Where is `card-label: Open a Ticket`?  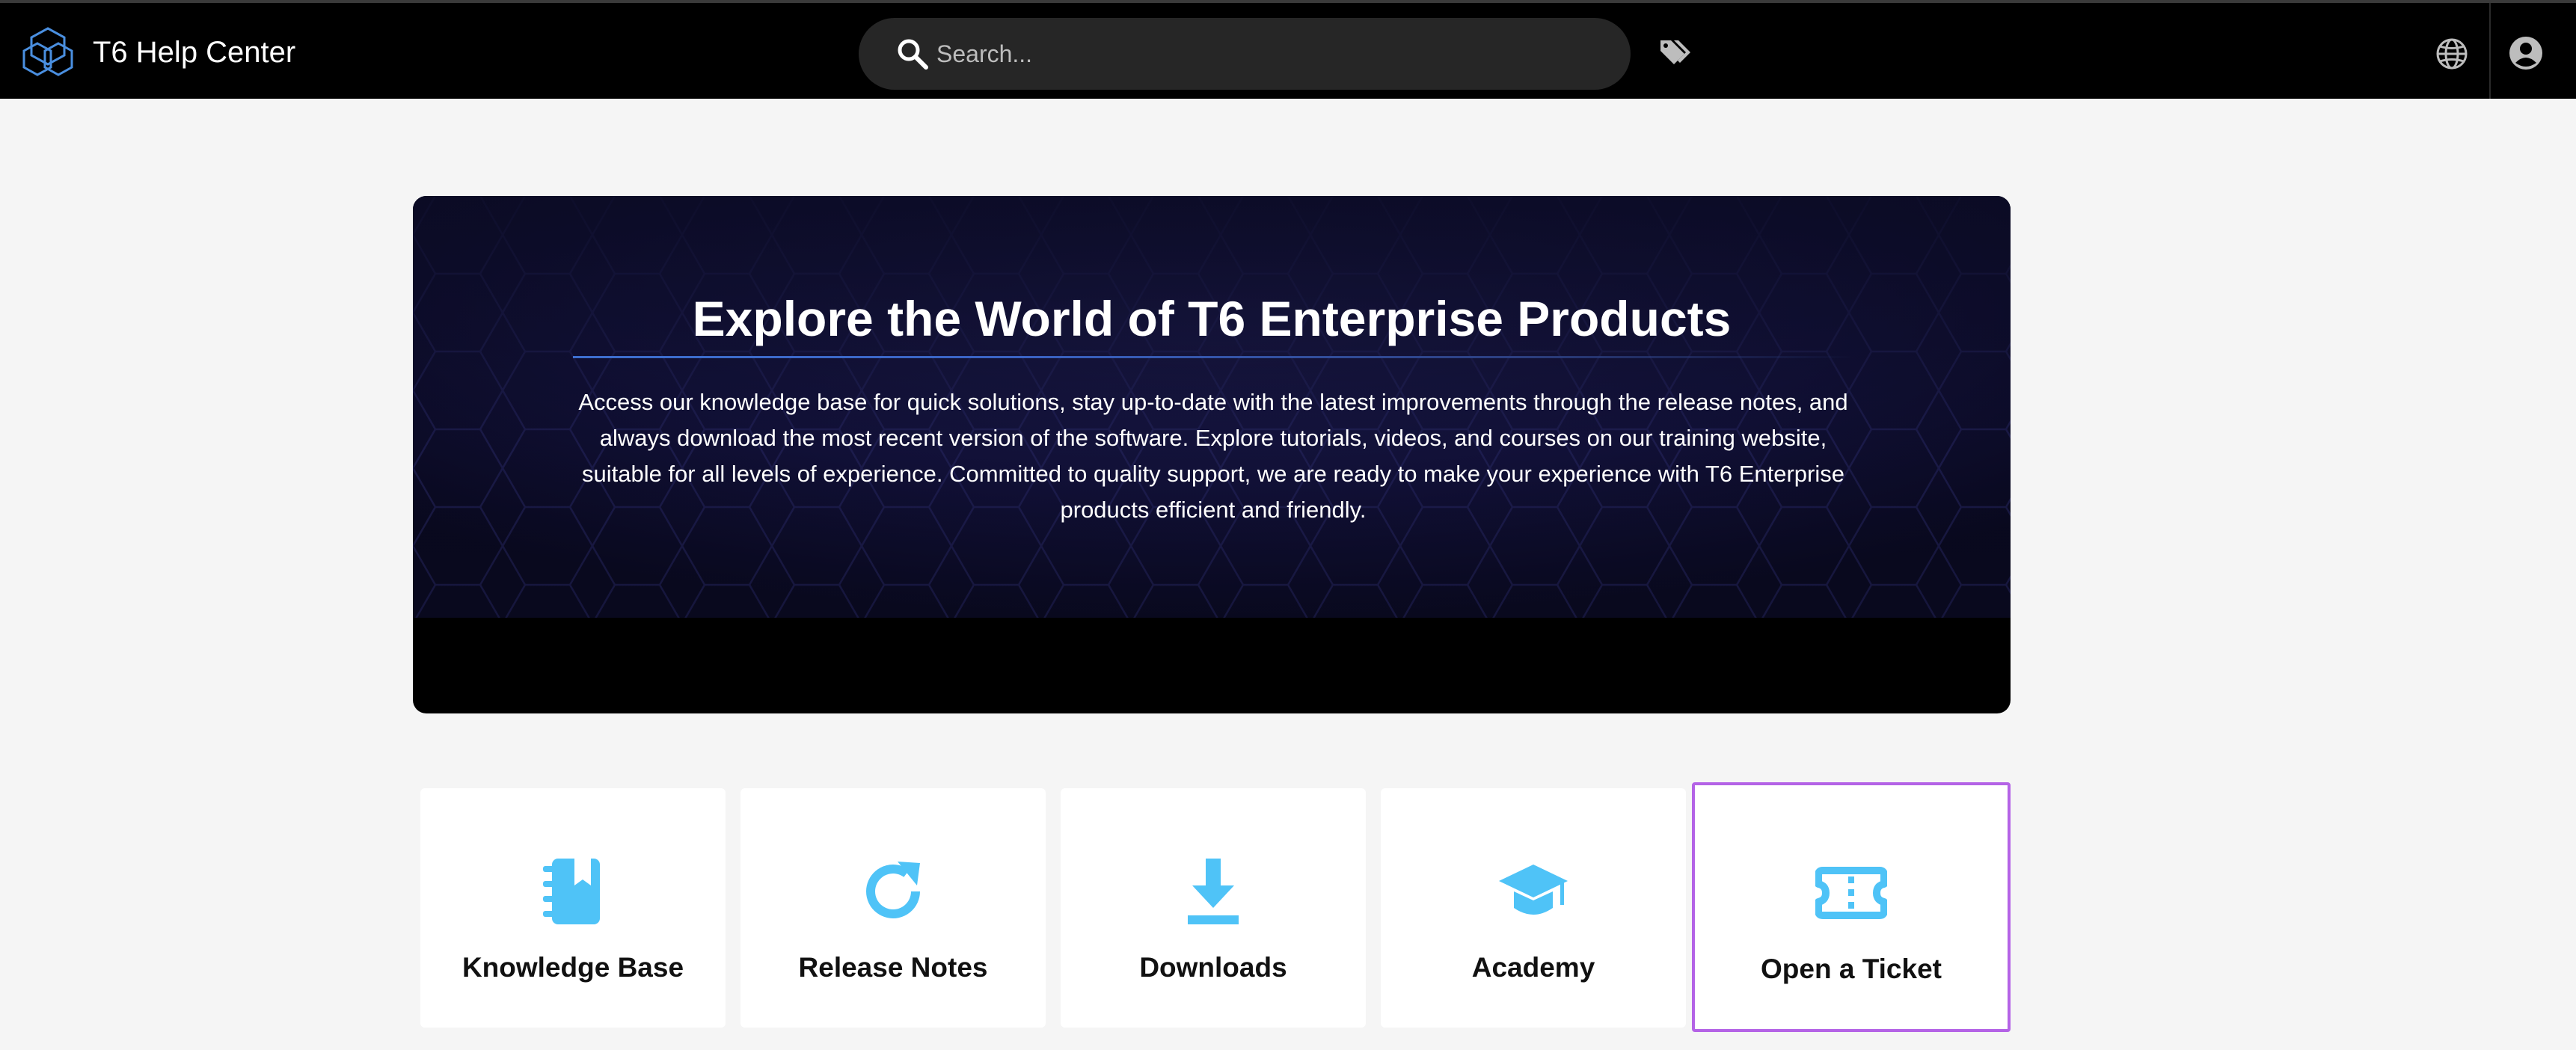 card-label: Open a Ticket is located at coordinates (1851, 969).